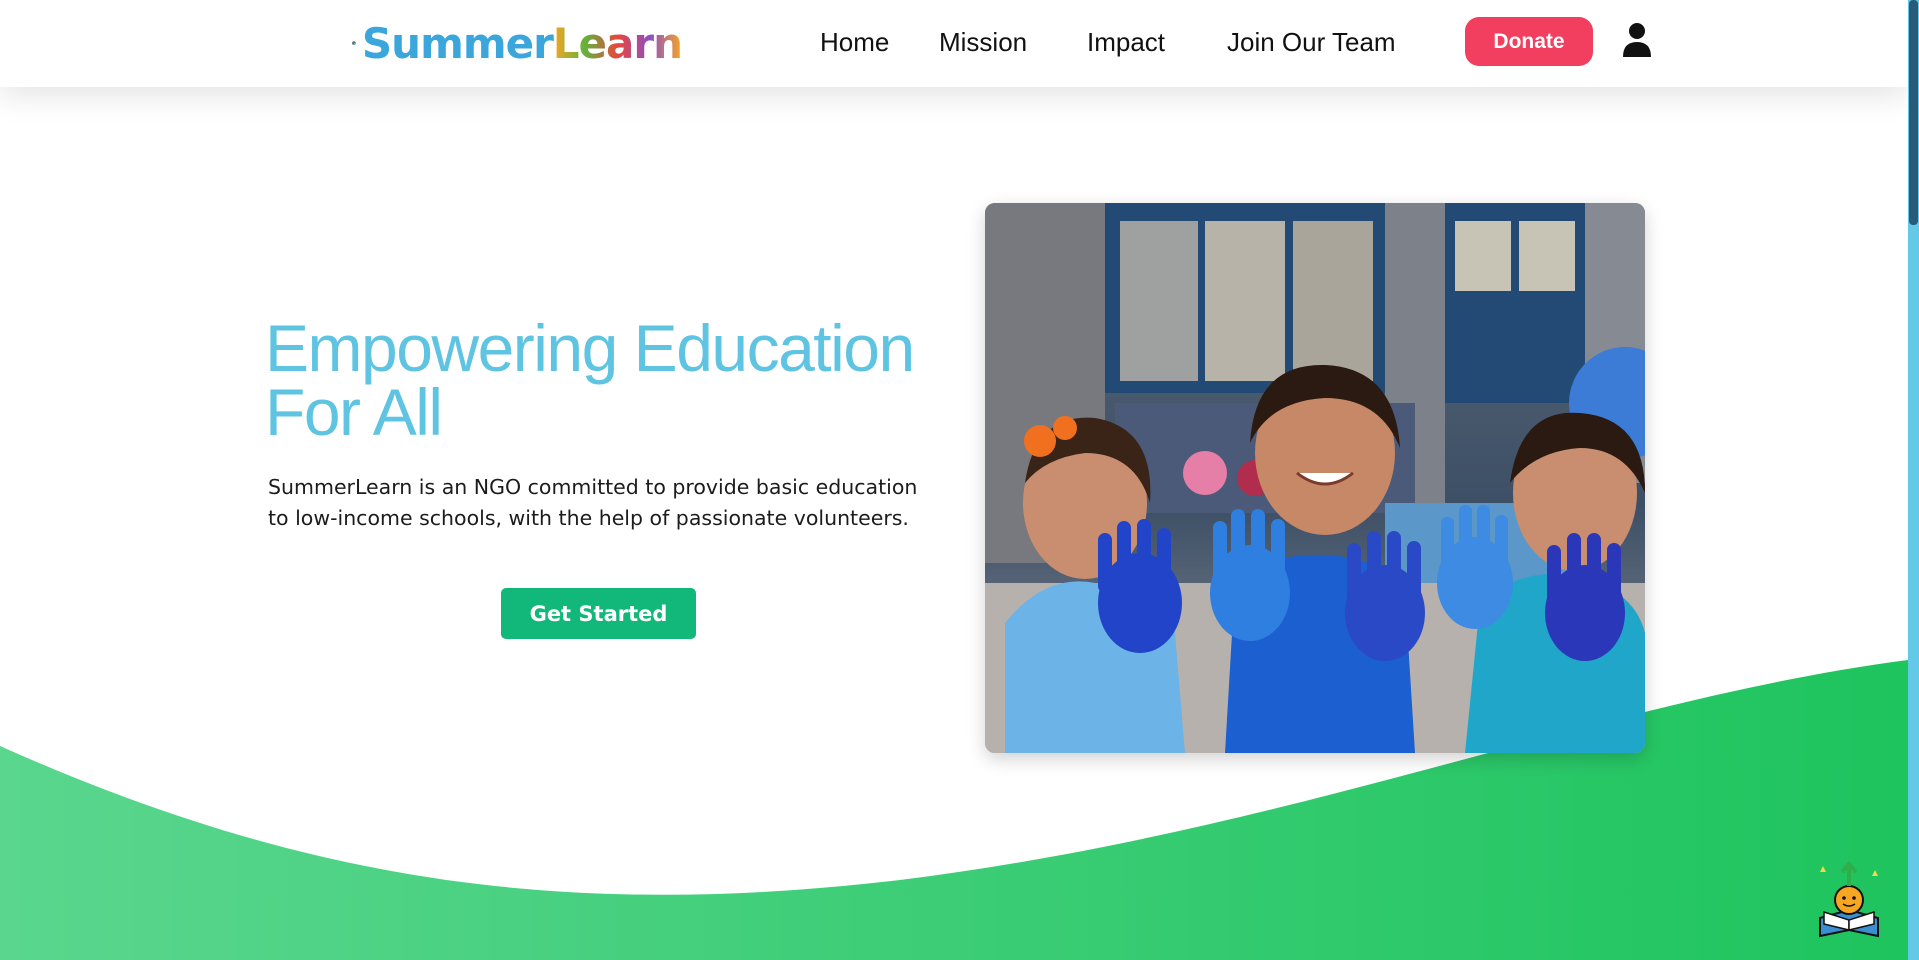  I want to click on get-started-button: Get Started, so click(598, 613).